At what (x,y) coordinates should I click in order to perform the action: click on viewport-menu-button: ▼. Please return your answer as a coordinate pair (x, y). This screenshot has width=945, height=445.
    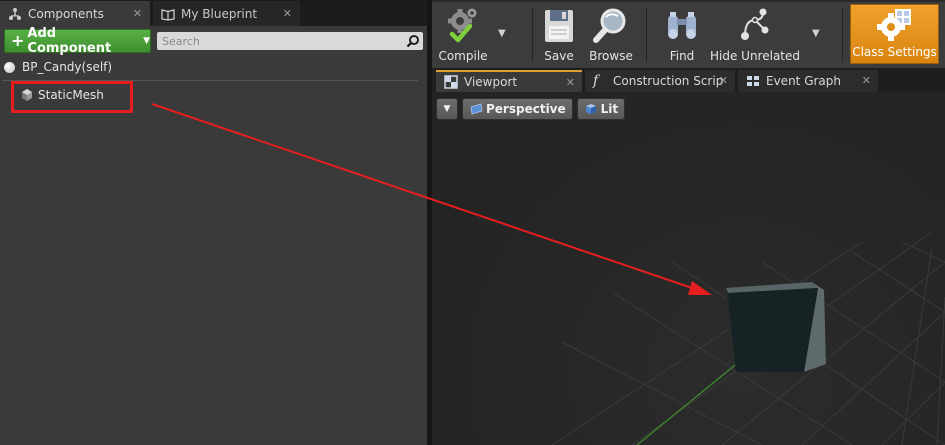
    Looking at the image, I should click on (447, 109).